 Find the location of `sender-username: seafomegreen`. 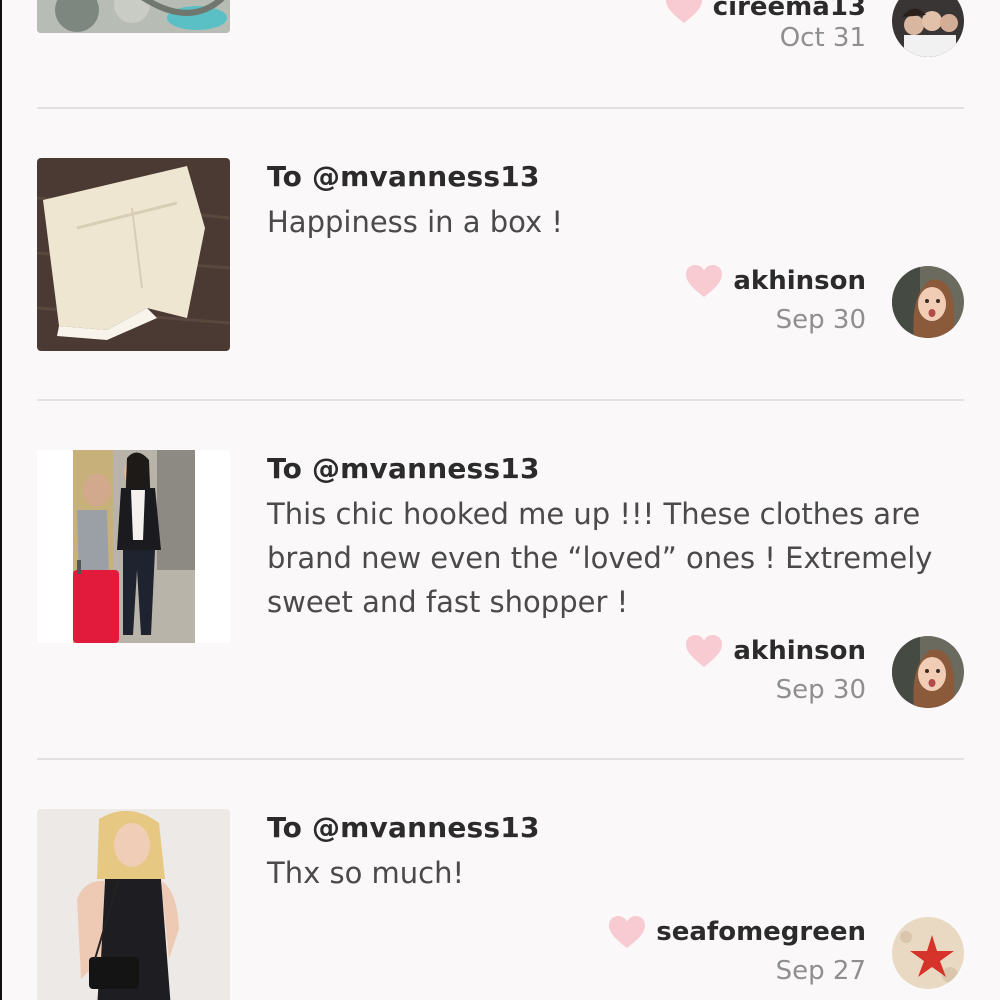

sender-username: seafomegreen is located at coordinates (761, 932).